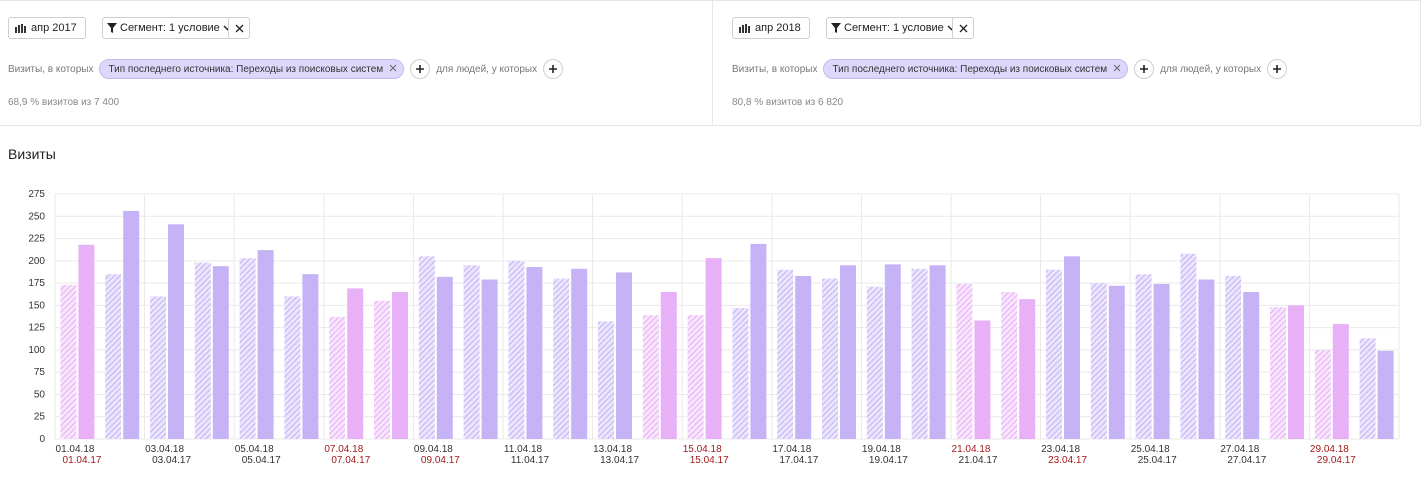  What do you see at coordinates (444, 357) in the screenshot?
I see `bar-2018-09.04` at bounding box center [444, 357].